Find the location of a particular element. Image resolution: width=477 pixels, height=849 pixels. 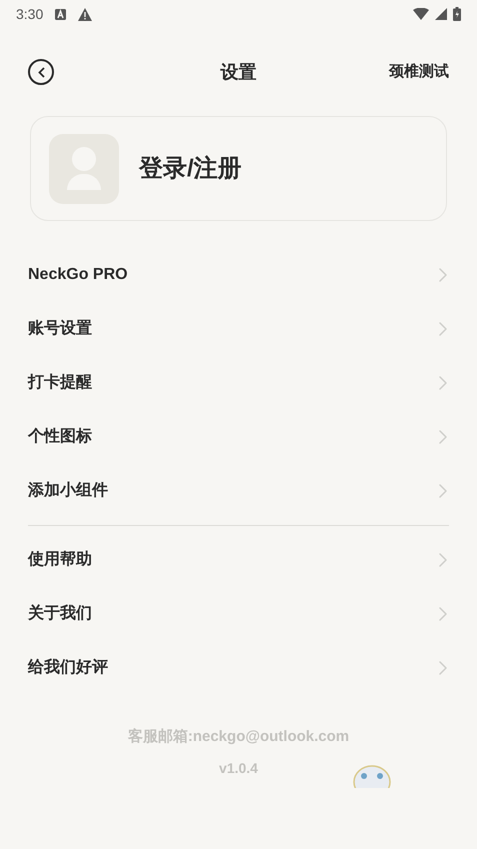

battery-icon is located at coordinates (457, 14).